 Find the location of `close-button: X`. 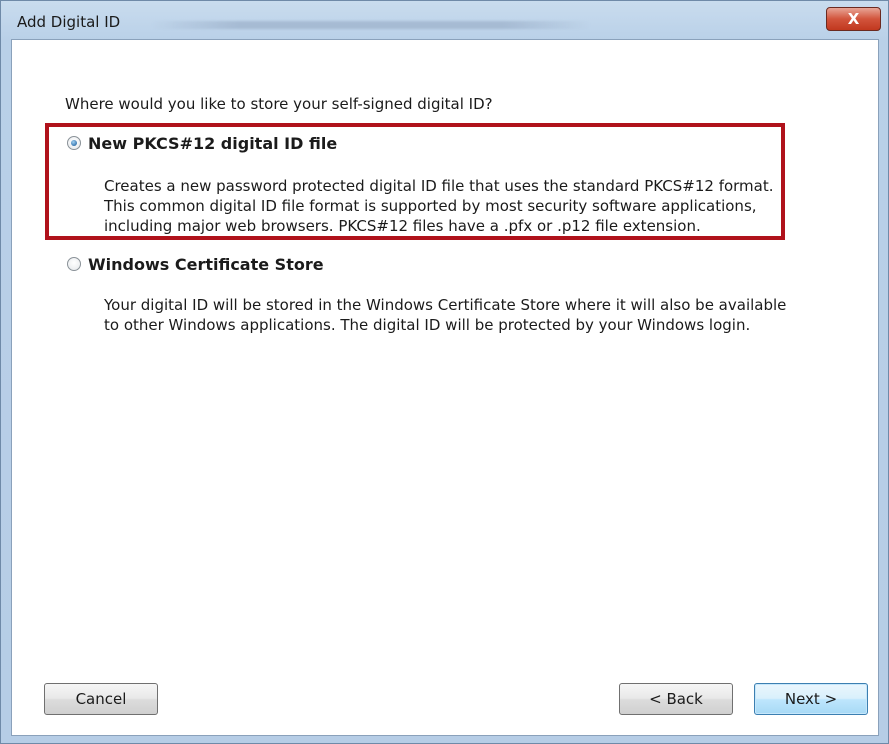

close-button: X is located at coordinates (853, 19).